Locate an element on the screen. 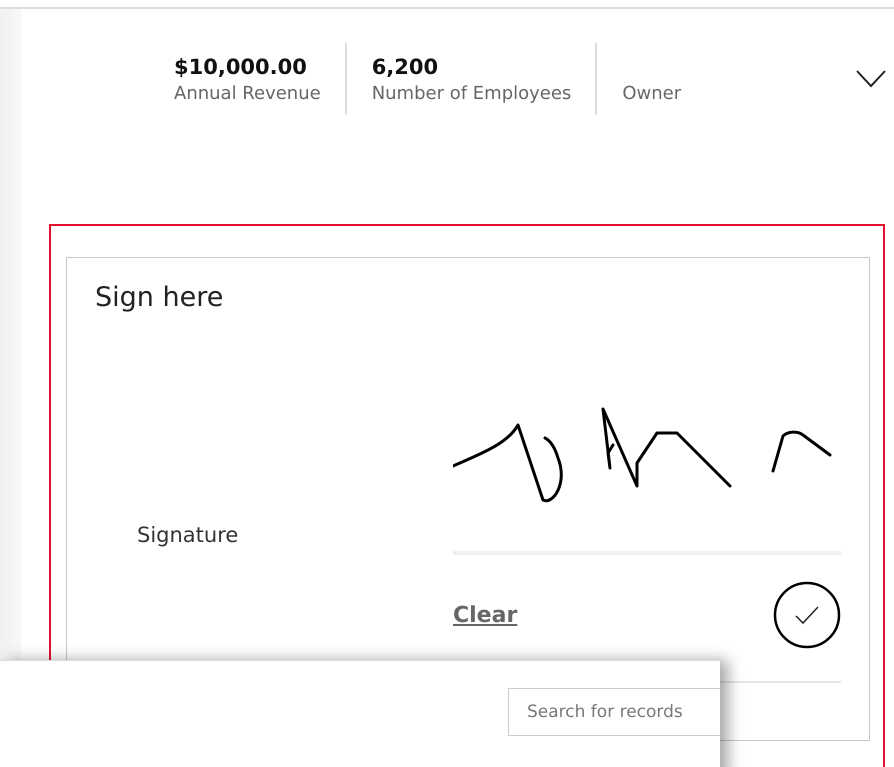 The width and height of the screenshot is (894, 767). chevron-down-icon is located at coordinates (871, 79).